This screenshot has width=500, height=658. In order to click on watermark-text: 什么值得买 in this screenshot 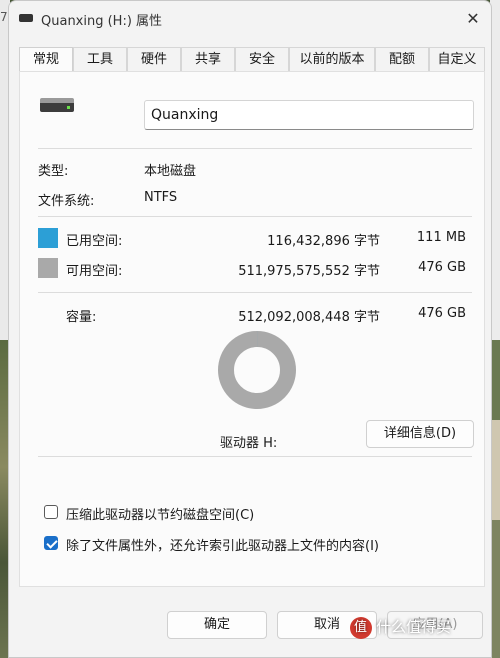, I will do `click(414, 627)`.